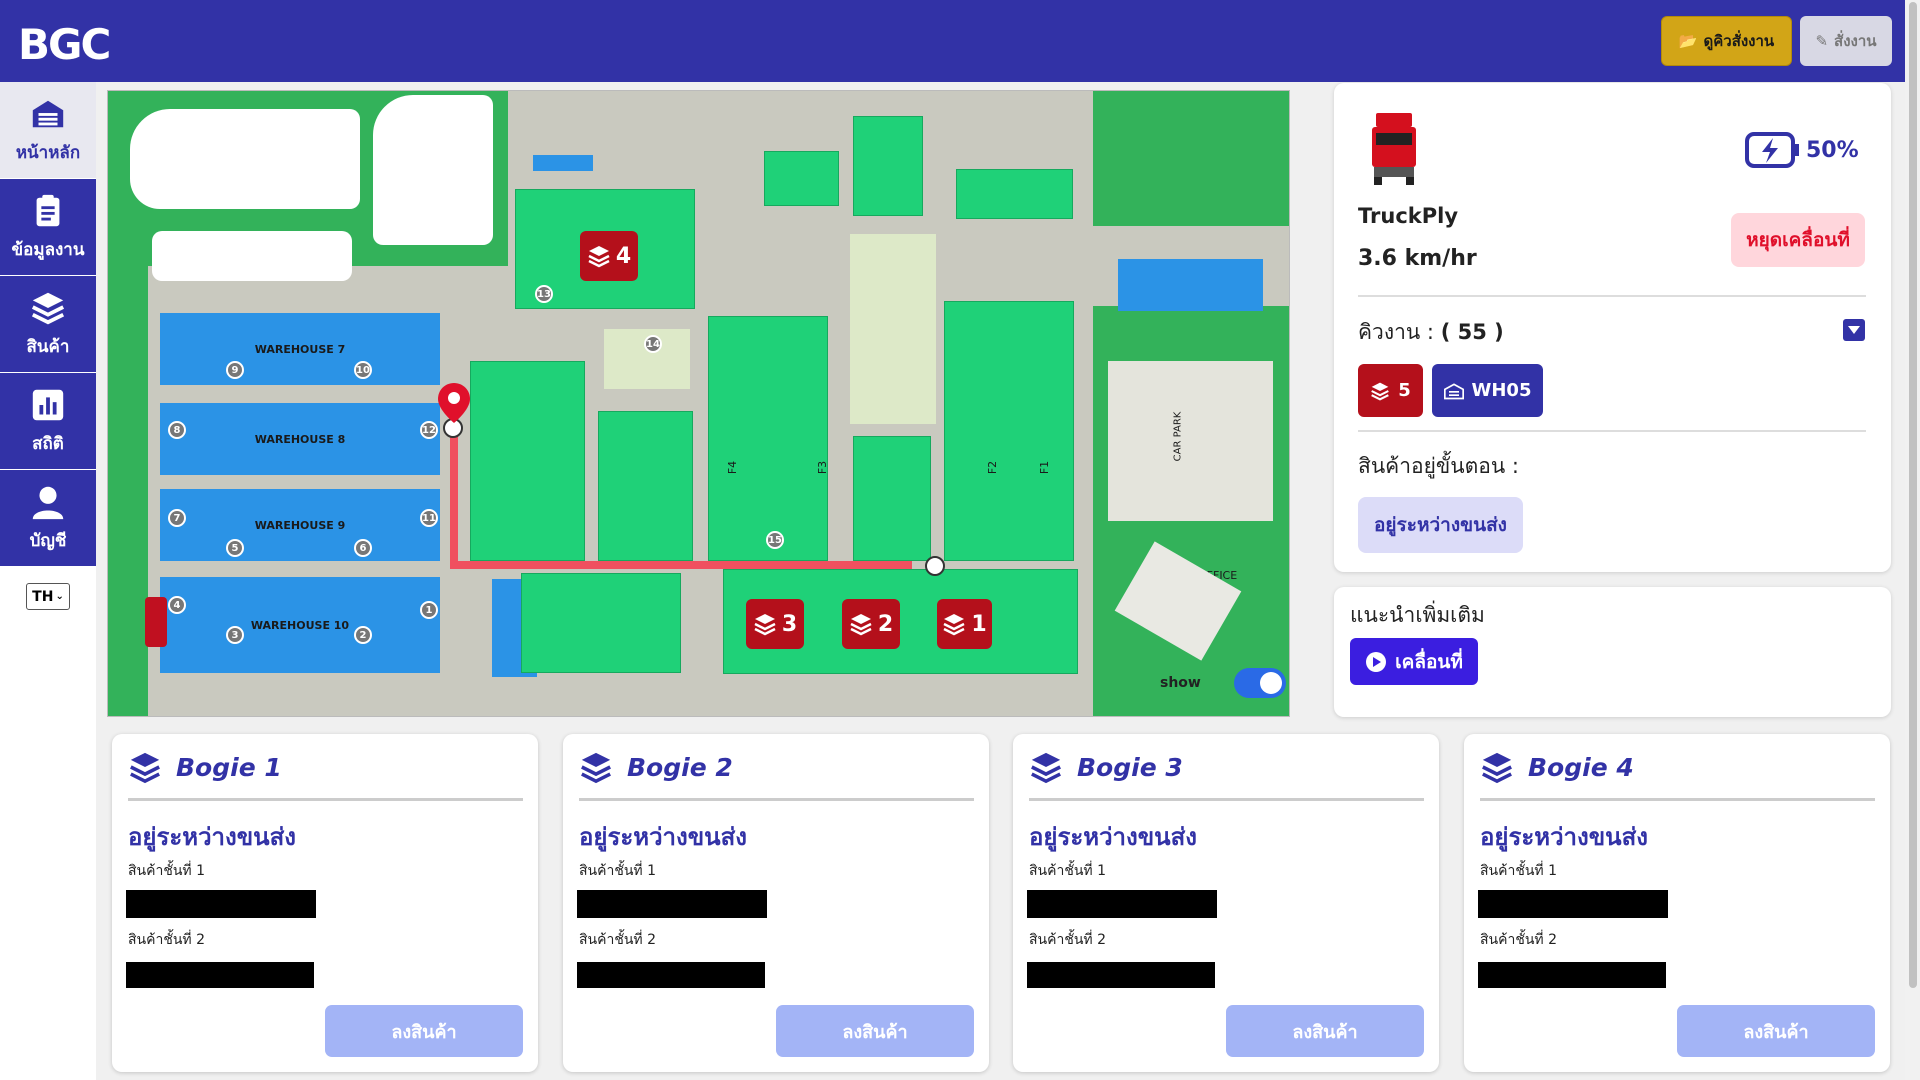  I want to click on f3-label: F3, so click(823, 467).